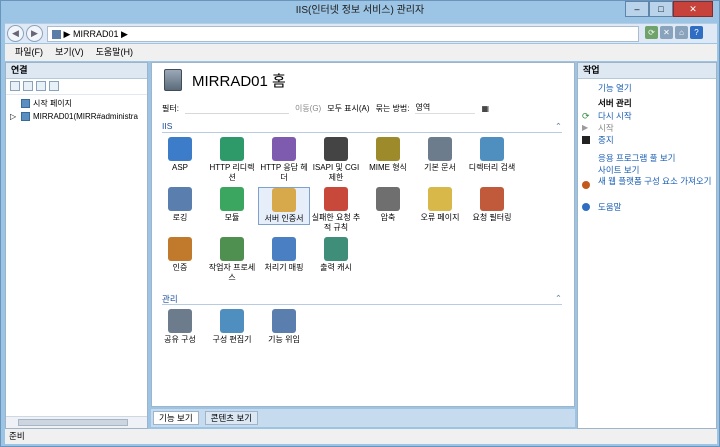 The image size is (720, 447). I want to click on feature-item: 서버 인증서, so click(284, 206).